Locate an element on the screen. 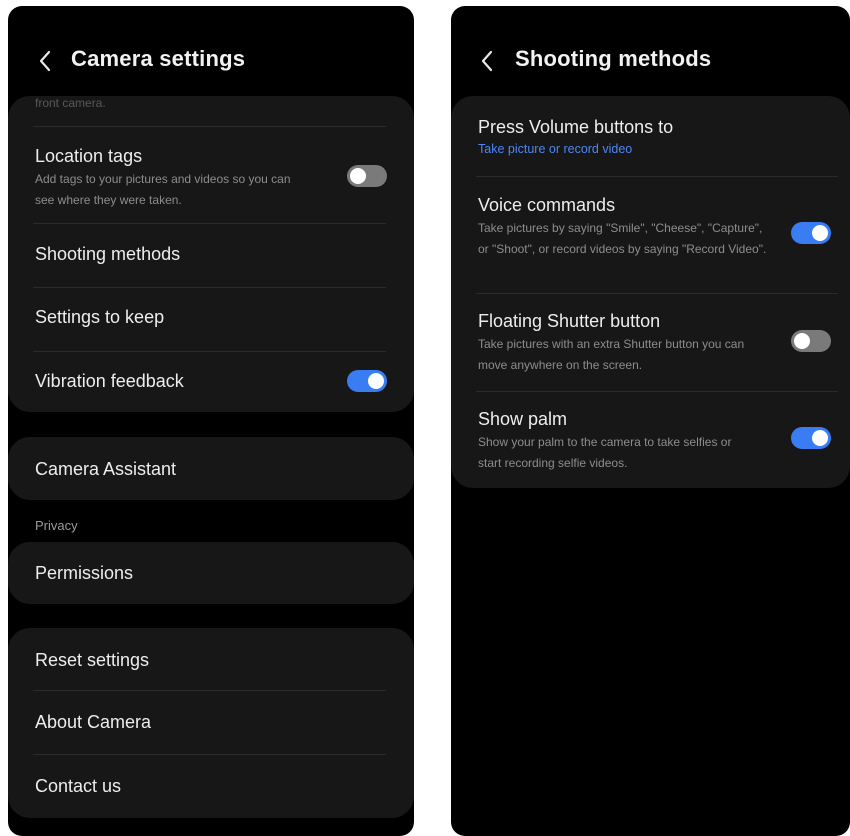  header: Camera settings is located at coordinates (211, 56).